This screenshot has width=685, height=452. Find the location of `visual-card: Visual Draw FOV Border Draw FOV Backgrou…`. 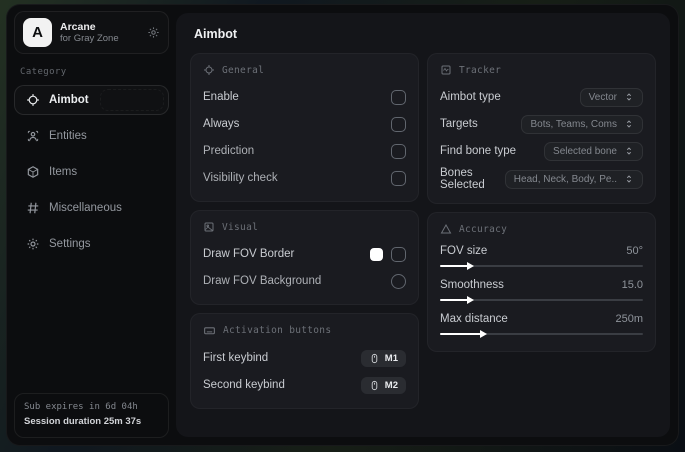

visual-card: Visual Draw FOV Border Draw FOV Backgrou… is located at coordinates (304, 257).